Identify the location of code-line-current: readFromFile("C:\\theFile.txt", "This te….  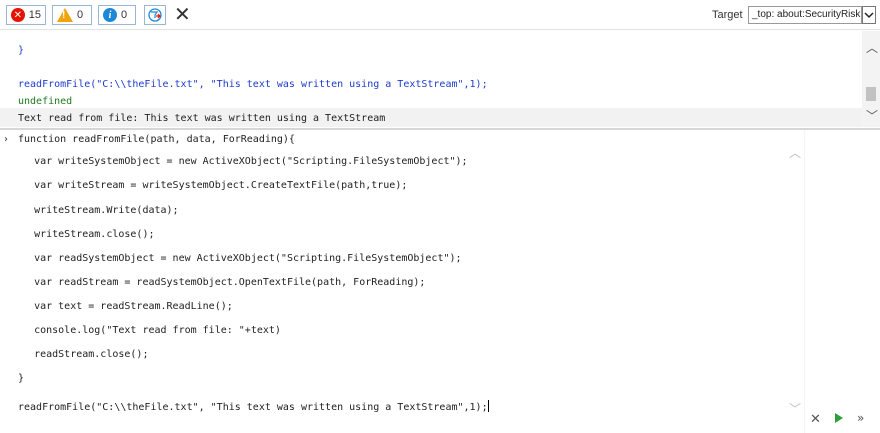
(253, 406).